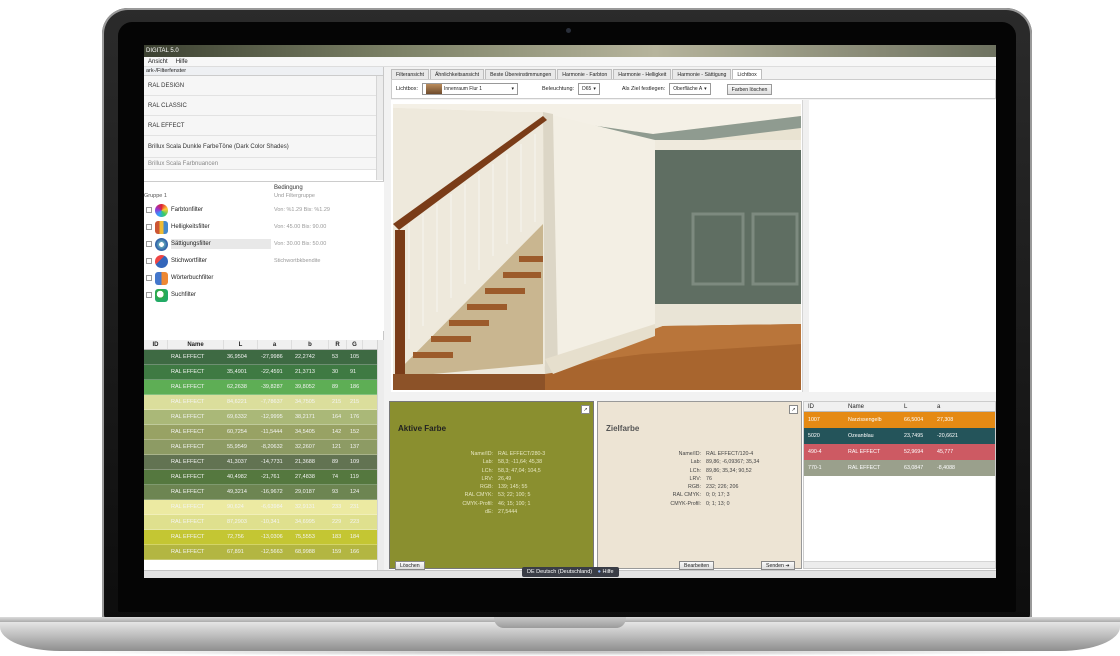 Image resolution: width=1120 pixels, height=656 pixels. Describe the element at coordinates (264, 210) in the screenshot. I see `filter-row-hue: Farbtonfilter Von: %1.29 Bis: %1.29` at that location.